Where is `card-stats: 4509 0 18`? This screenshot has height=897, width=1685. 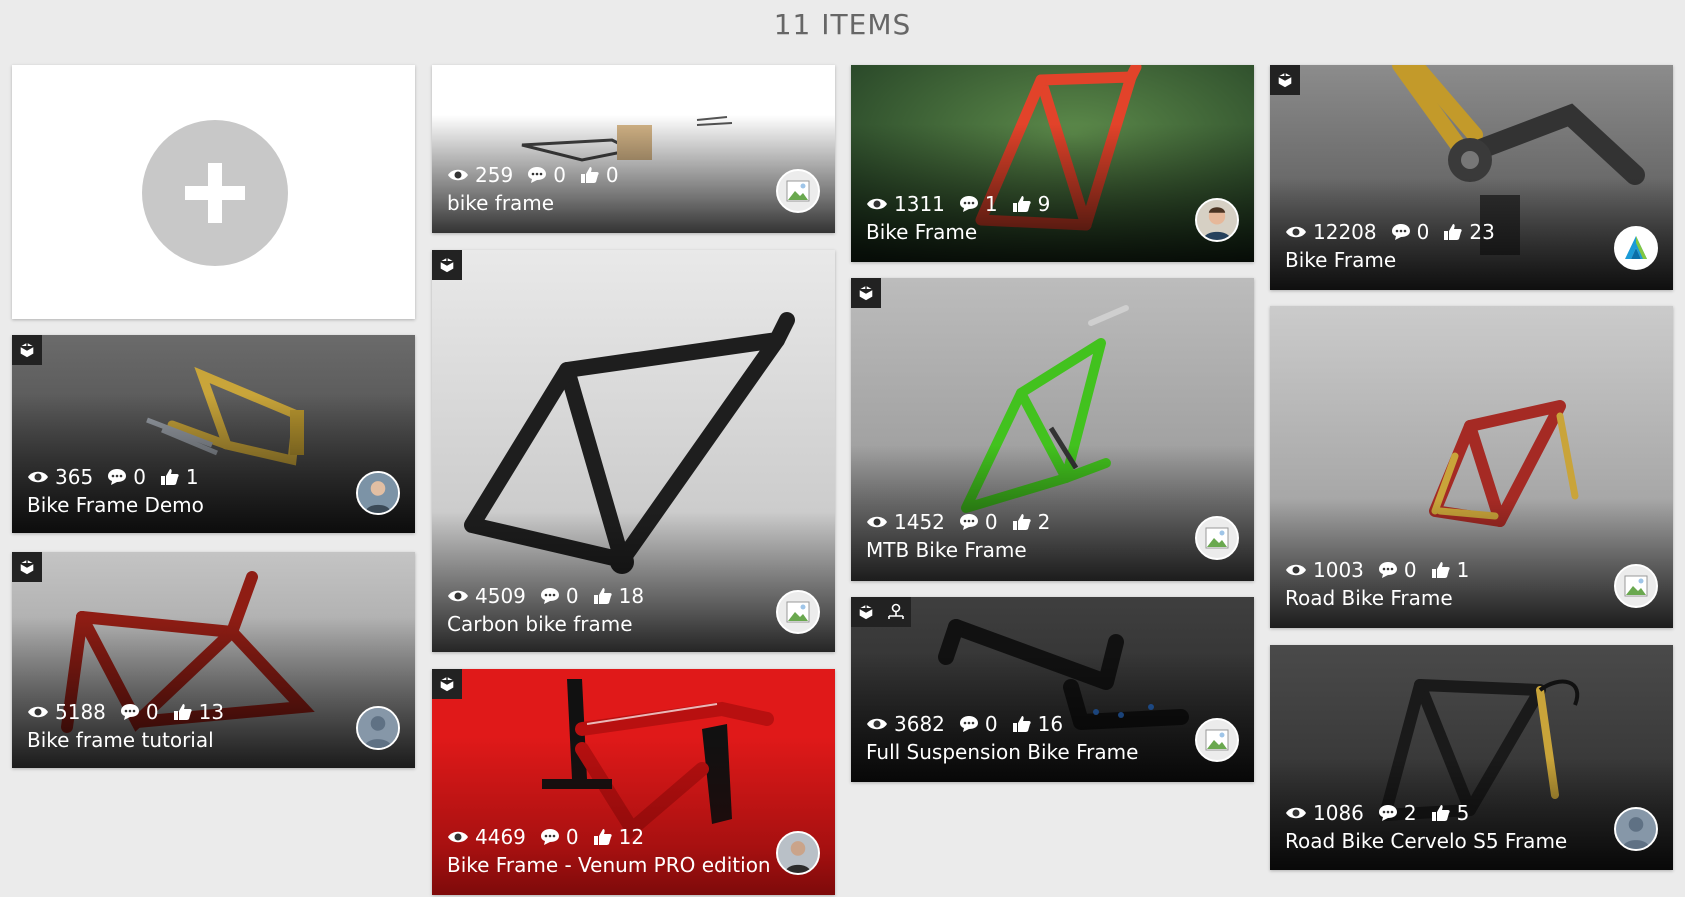 card-stats: 4509 0 18 is located at coordinates (552, 596).